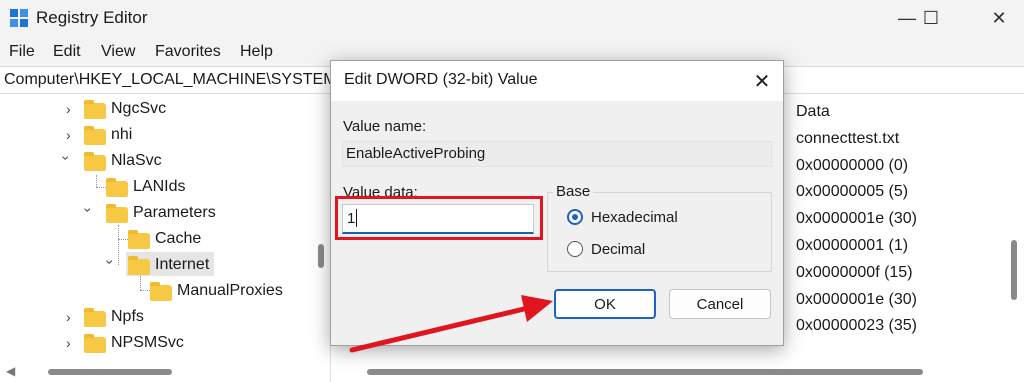 This screenshot has height=382, width=1024. I want to click on annotation-arrow, so click(451, 324).